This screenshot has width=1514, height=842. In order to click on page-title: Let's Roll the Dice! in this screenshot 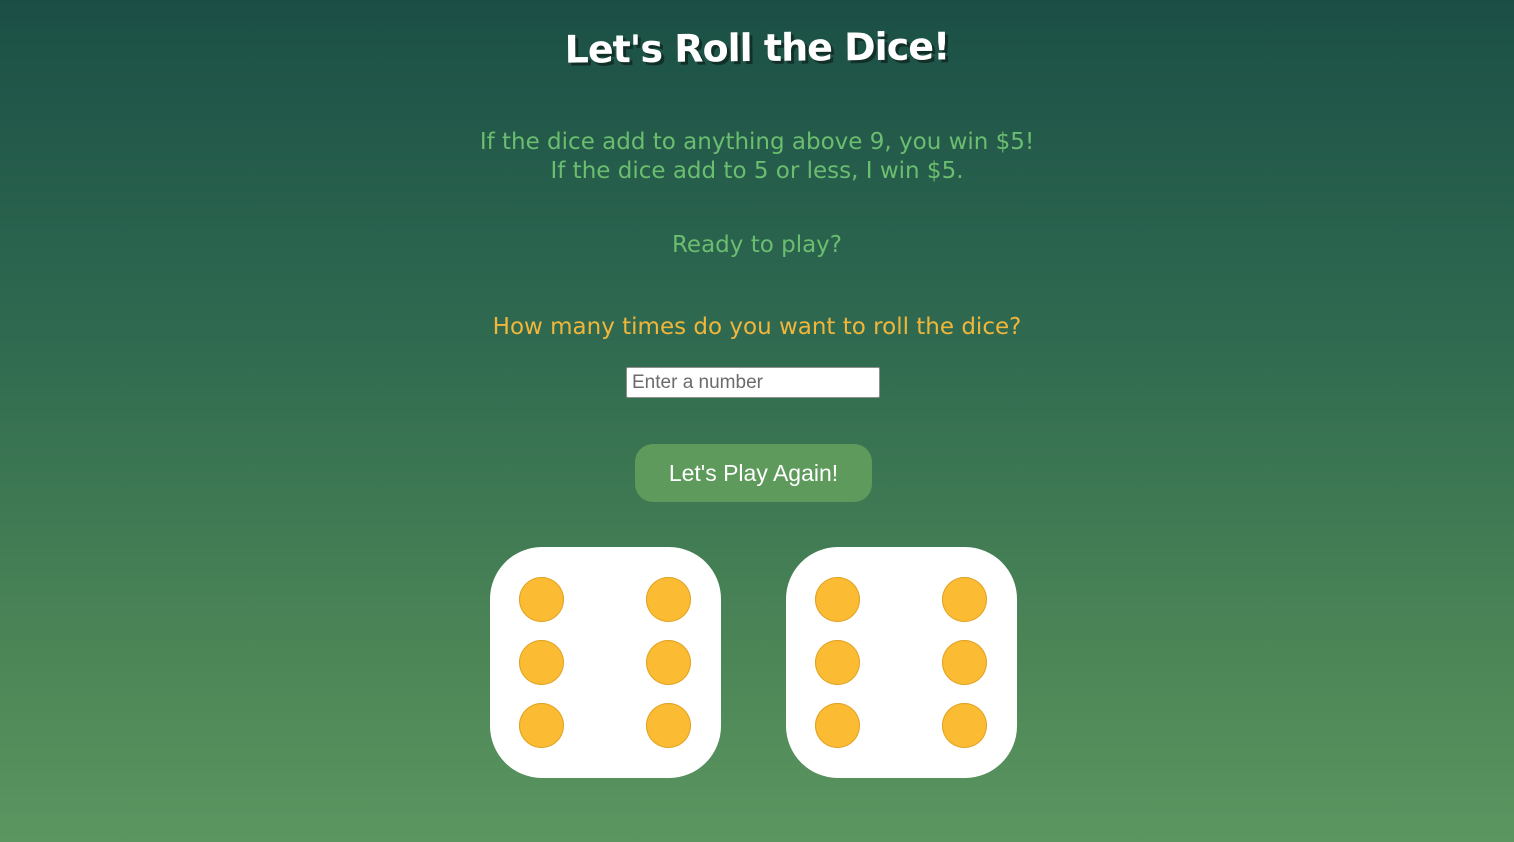, I will do `click(757, 48)`.